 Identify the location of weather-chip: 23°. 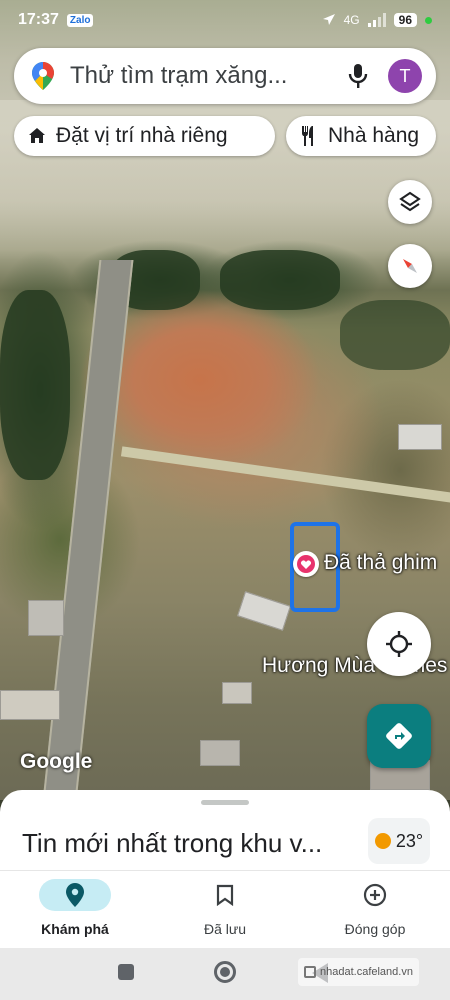
(399, 841).